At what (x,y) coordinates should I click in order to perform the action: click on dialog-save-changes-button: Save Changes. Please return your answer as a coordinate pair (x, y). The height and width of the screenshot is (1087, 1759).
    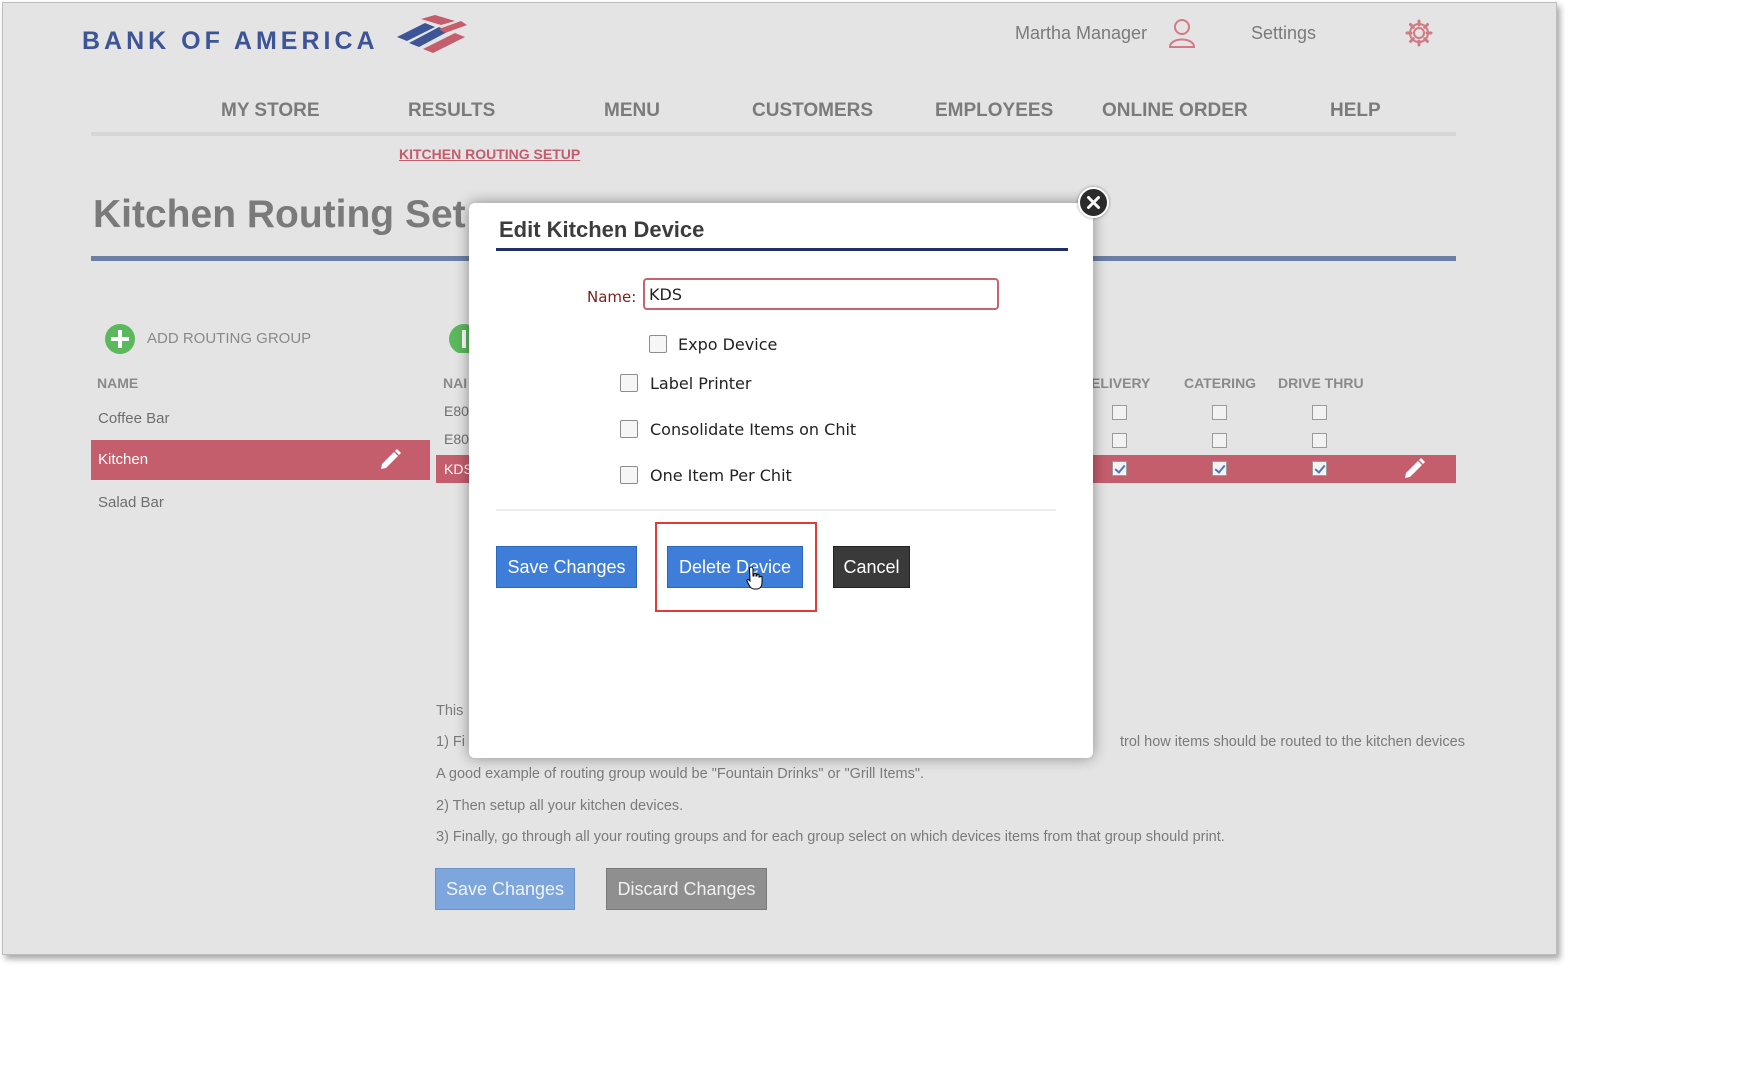
    Looking at the image, I should click on (566, 567).